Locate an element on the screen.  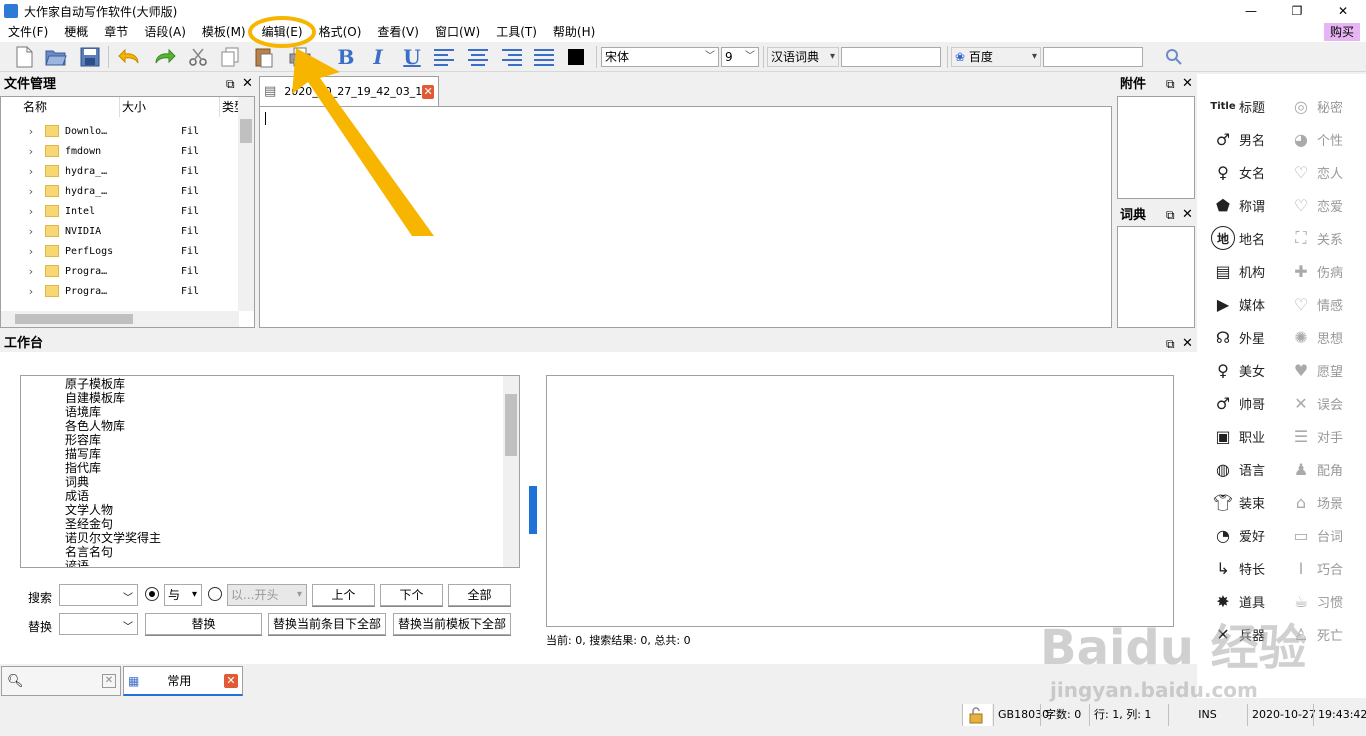
sidebar-item-misunderstanding: ✕ 误会 is located at coordinates (1316, 403).